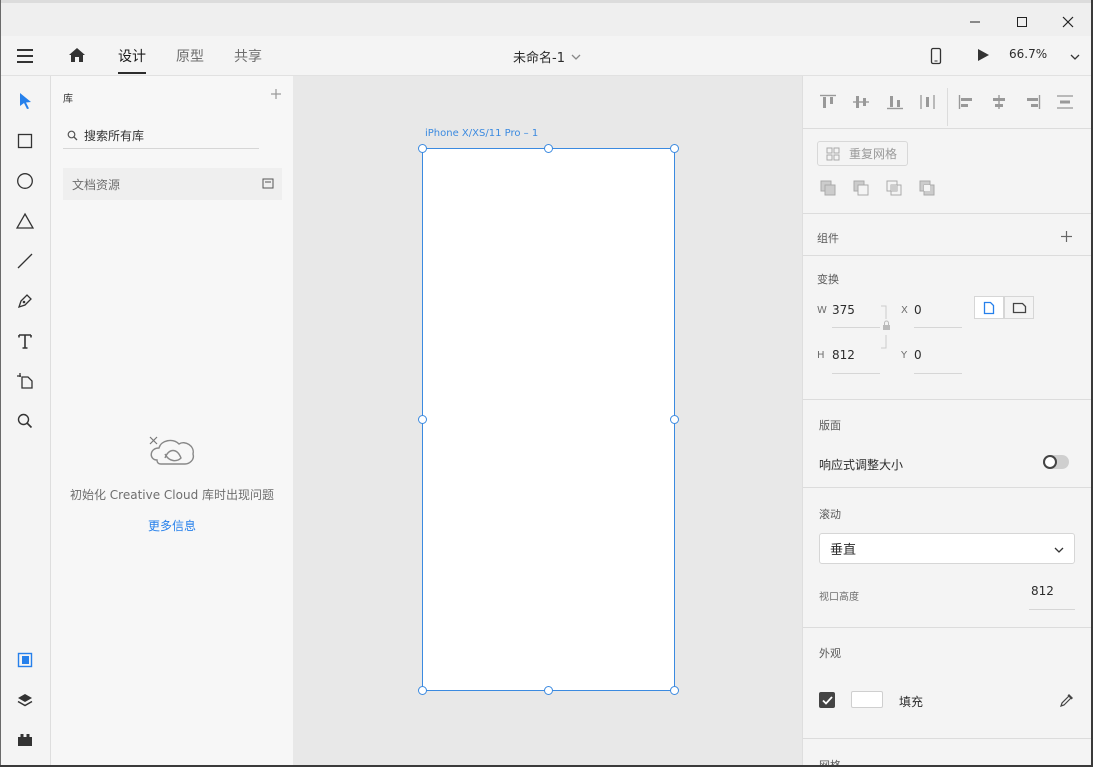 The height and width of the screenshot is (767, 1093). What do you see at coordinates (25, 141) in the screenshot?
I see `rectangle-tool` at bounding box center [25, 141].